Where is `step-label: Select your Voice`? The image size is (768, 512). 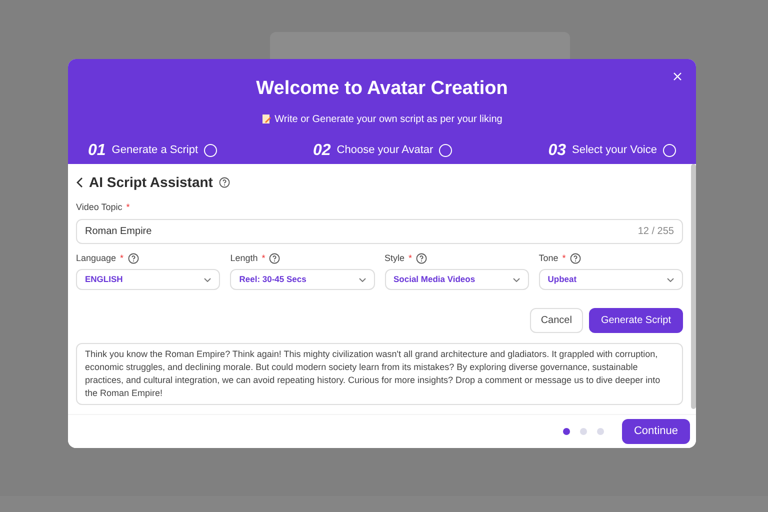 step-label: Select your Voice is located at coordinates (614, 150).